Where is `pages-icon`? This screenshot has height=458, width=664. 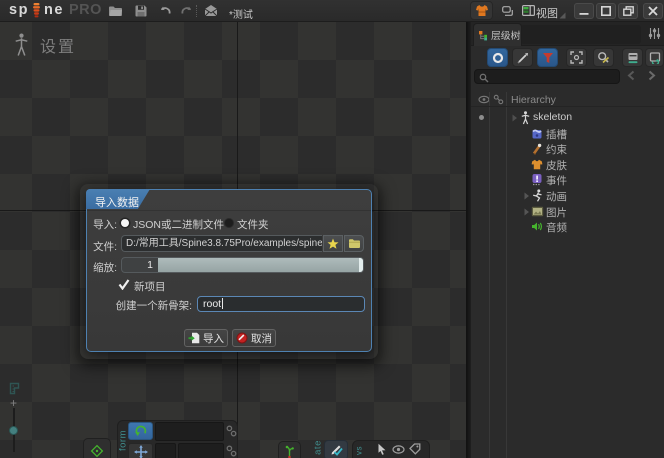
pages-icon is located at coordinates (632, 57).